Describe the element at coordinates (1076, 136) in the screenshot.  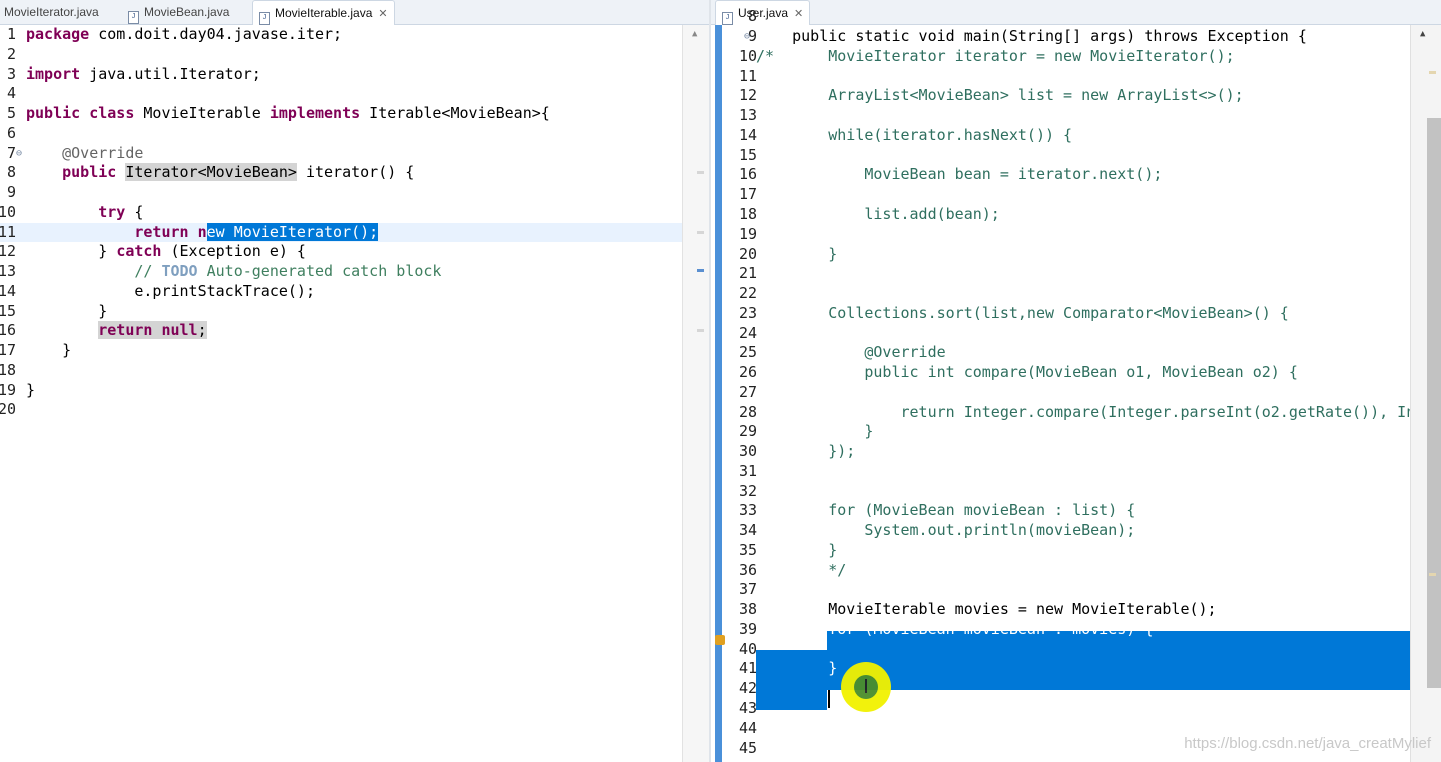
I see `code-line: 14 while(iterator.hasNext()) {` at that location.